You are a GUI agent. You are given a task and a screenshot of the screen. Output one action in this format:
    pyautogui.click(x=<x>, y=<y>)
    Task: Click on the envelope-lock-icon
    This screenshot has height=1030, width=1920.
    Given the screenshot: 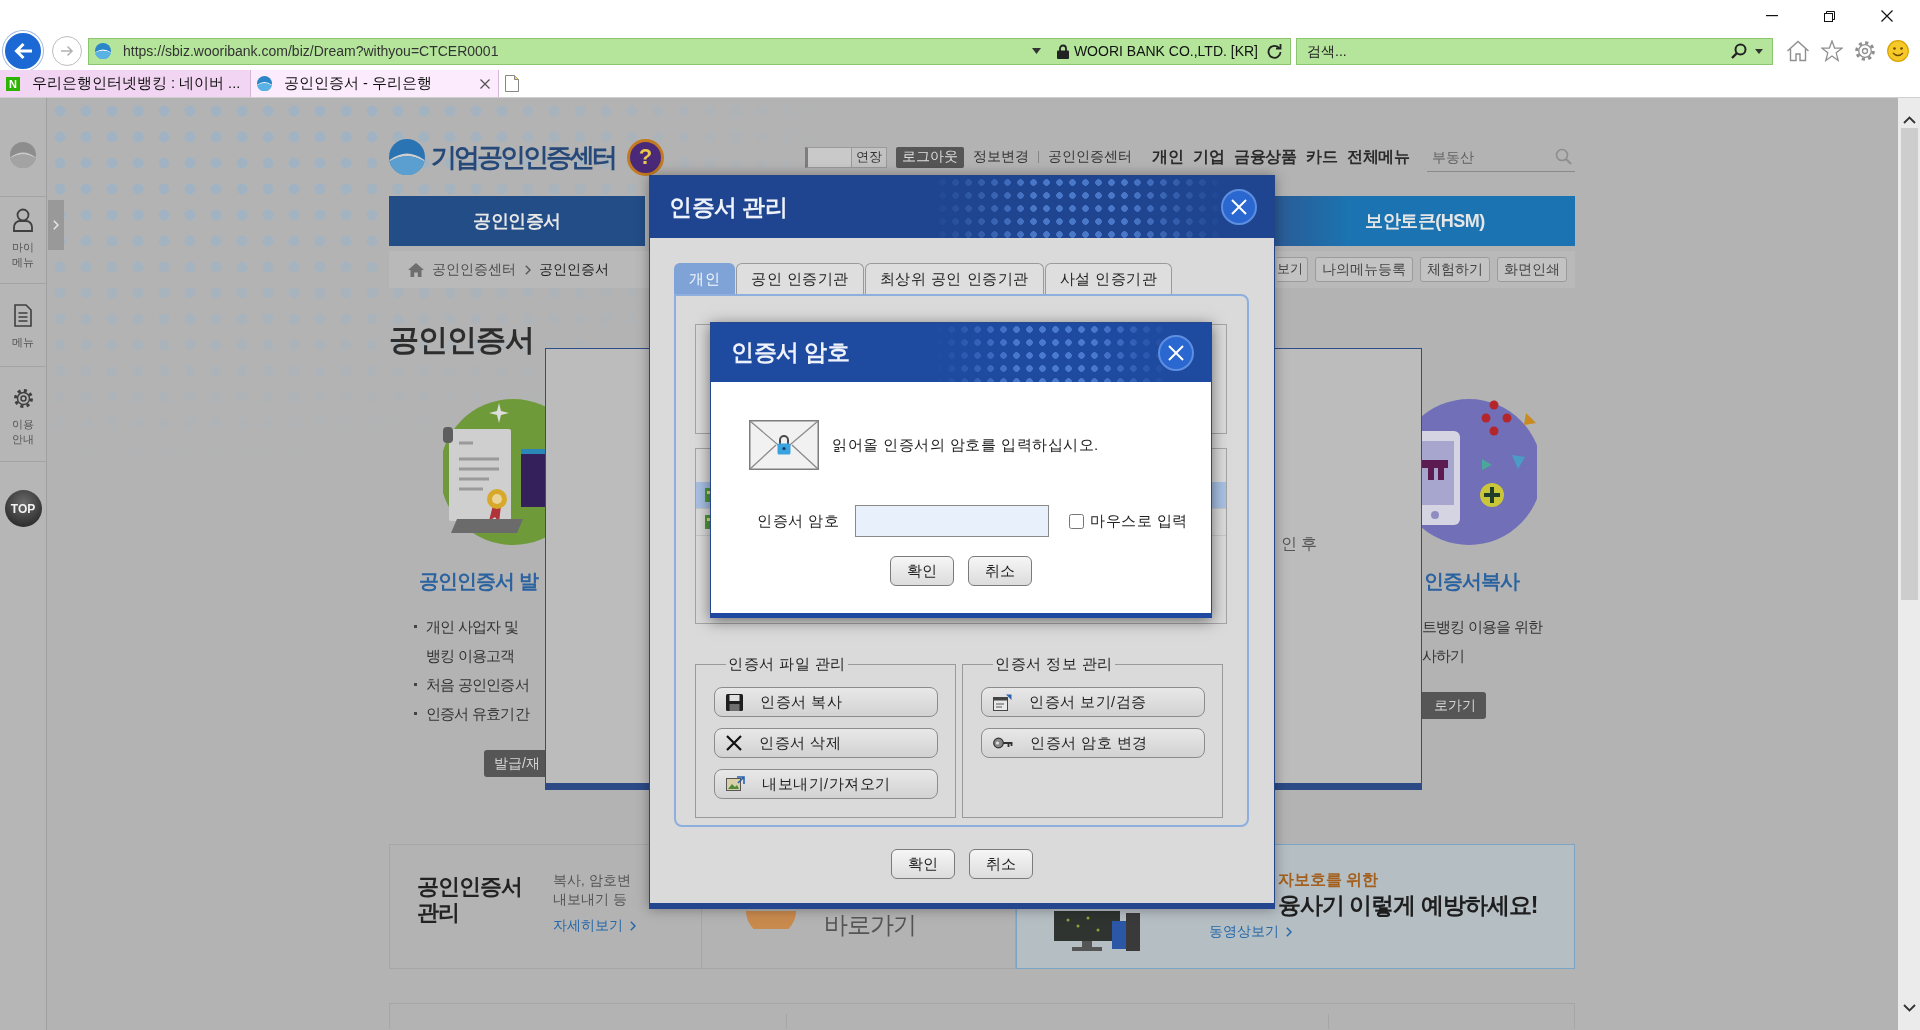 What is the action you would take?
    pyautogui.click(x=784, y=445)
    